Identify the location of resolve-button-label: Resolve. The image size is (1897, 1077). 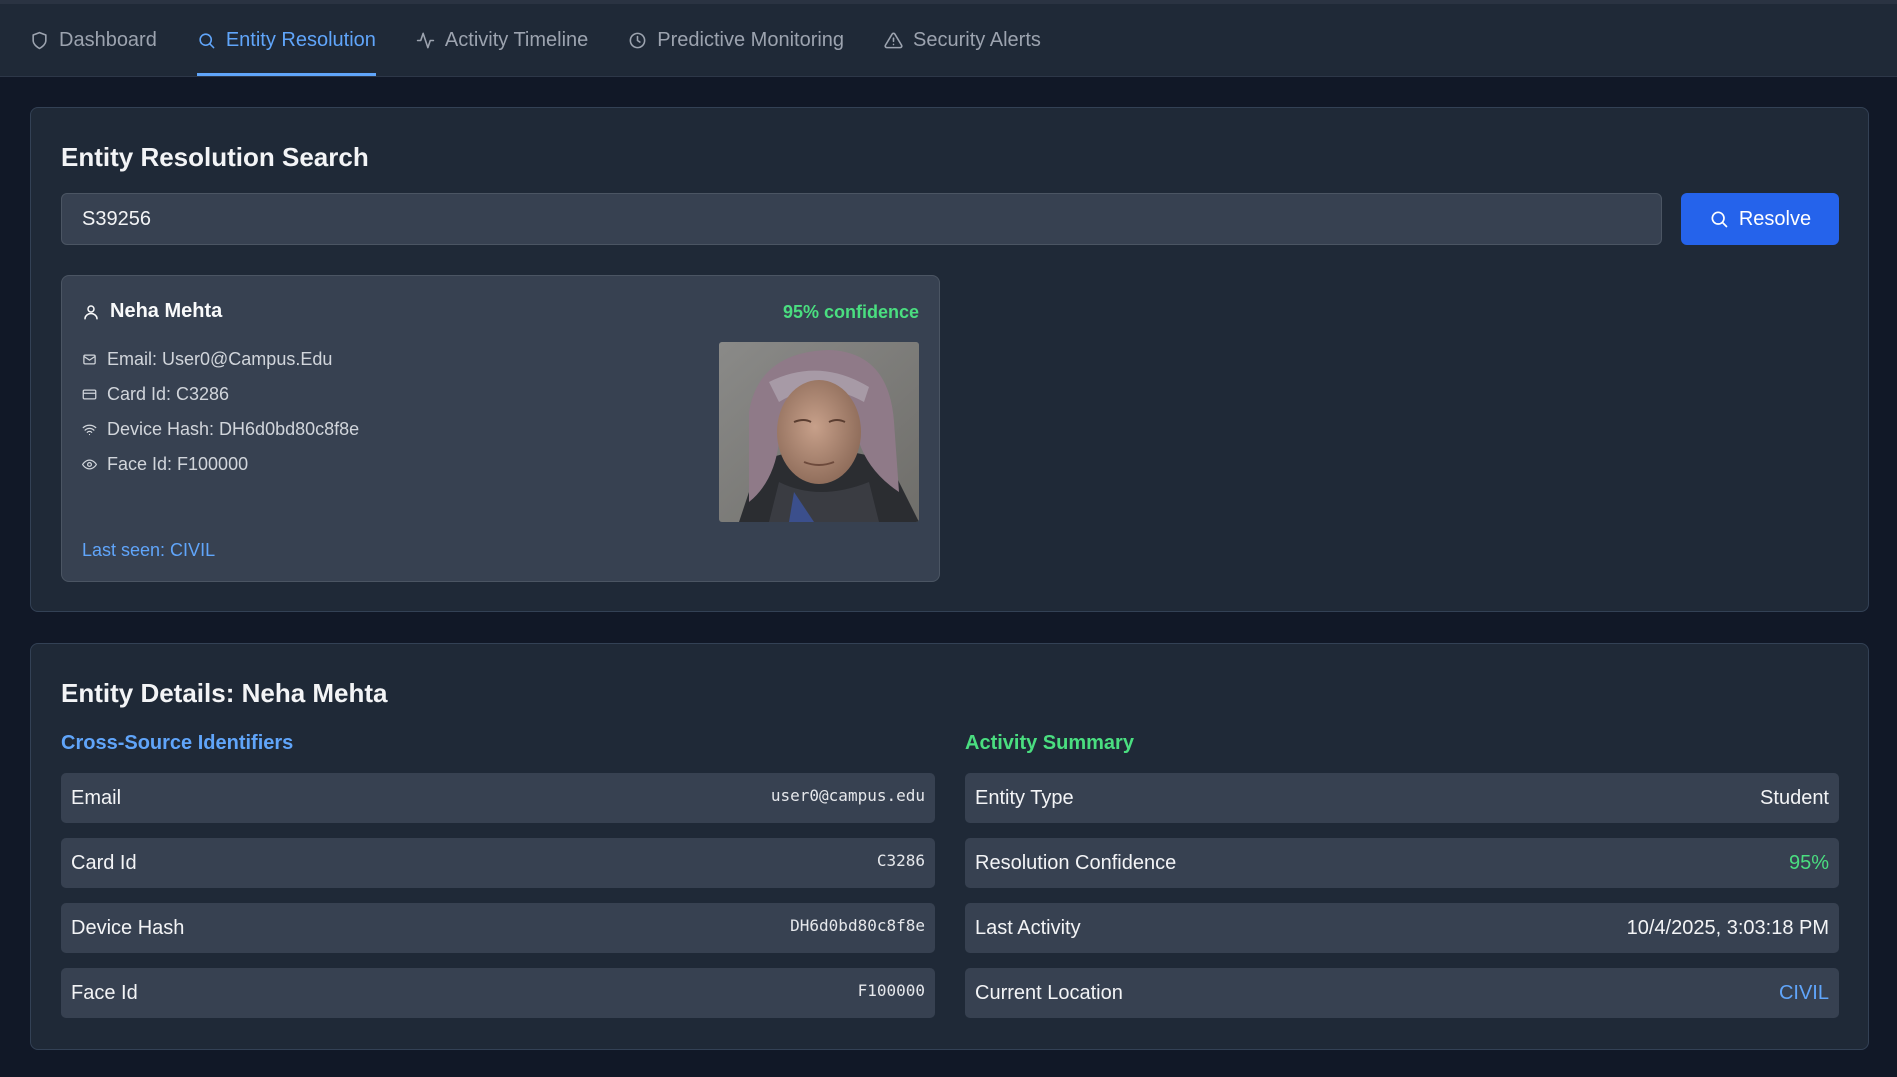
(1775, 218).